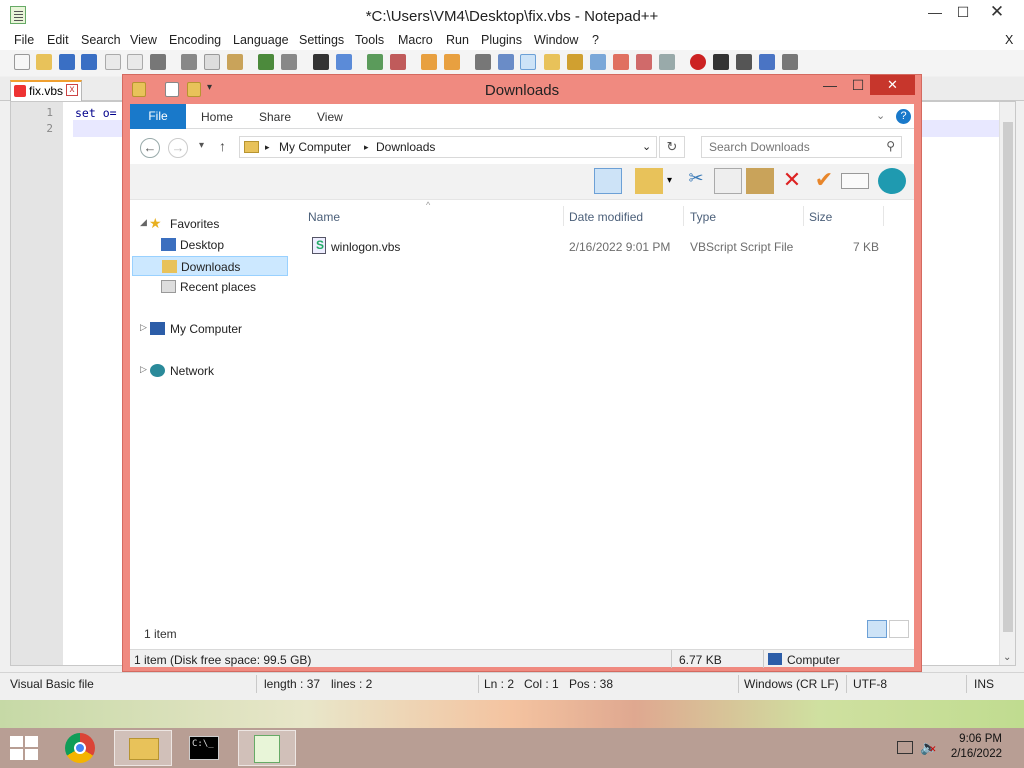 The height and width of the screenshot is (768, 1024). I want to click on minimize-button: —, so click(935, 13).